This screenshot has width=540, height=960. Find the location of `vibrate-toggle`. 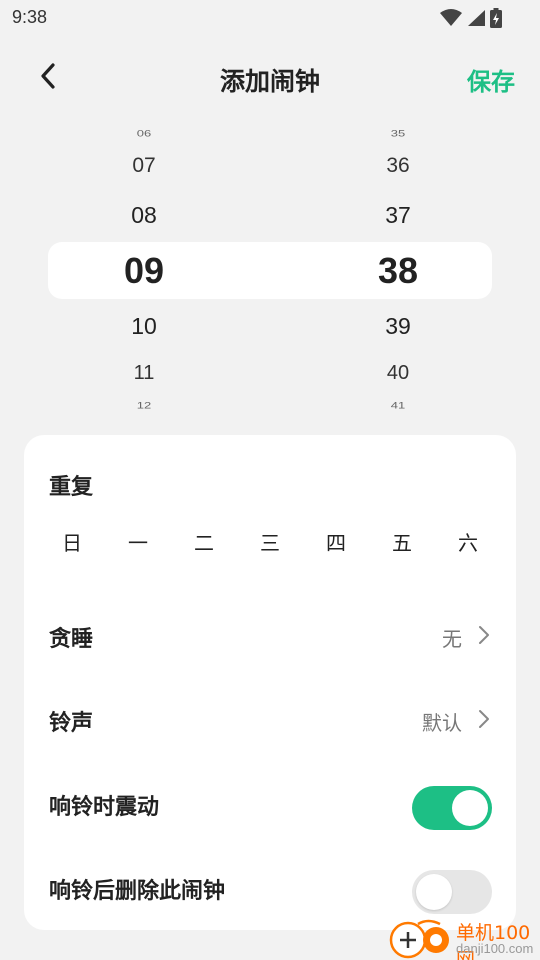

vibrate-toggle is located at coordinates (452, 808).